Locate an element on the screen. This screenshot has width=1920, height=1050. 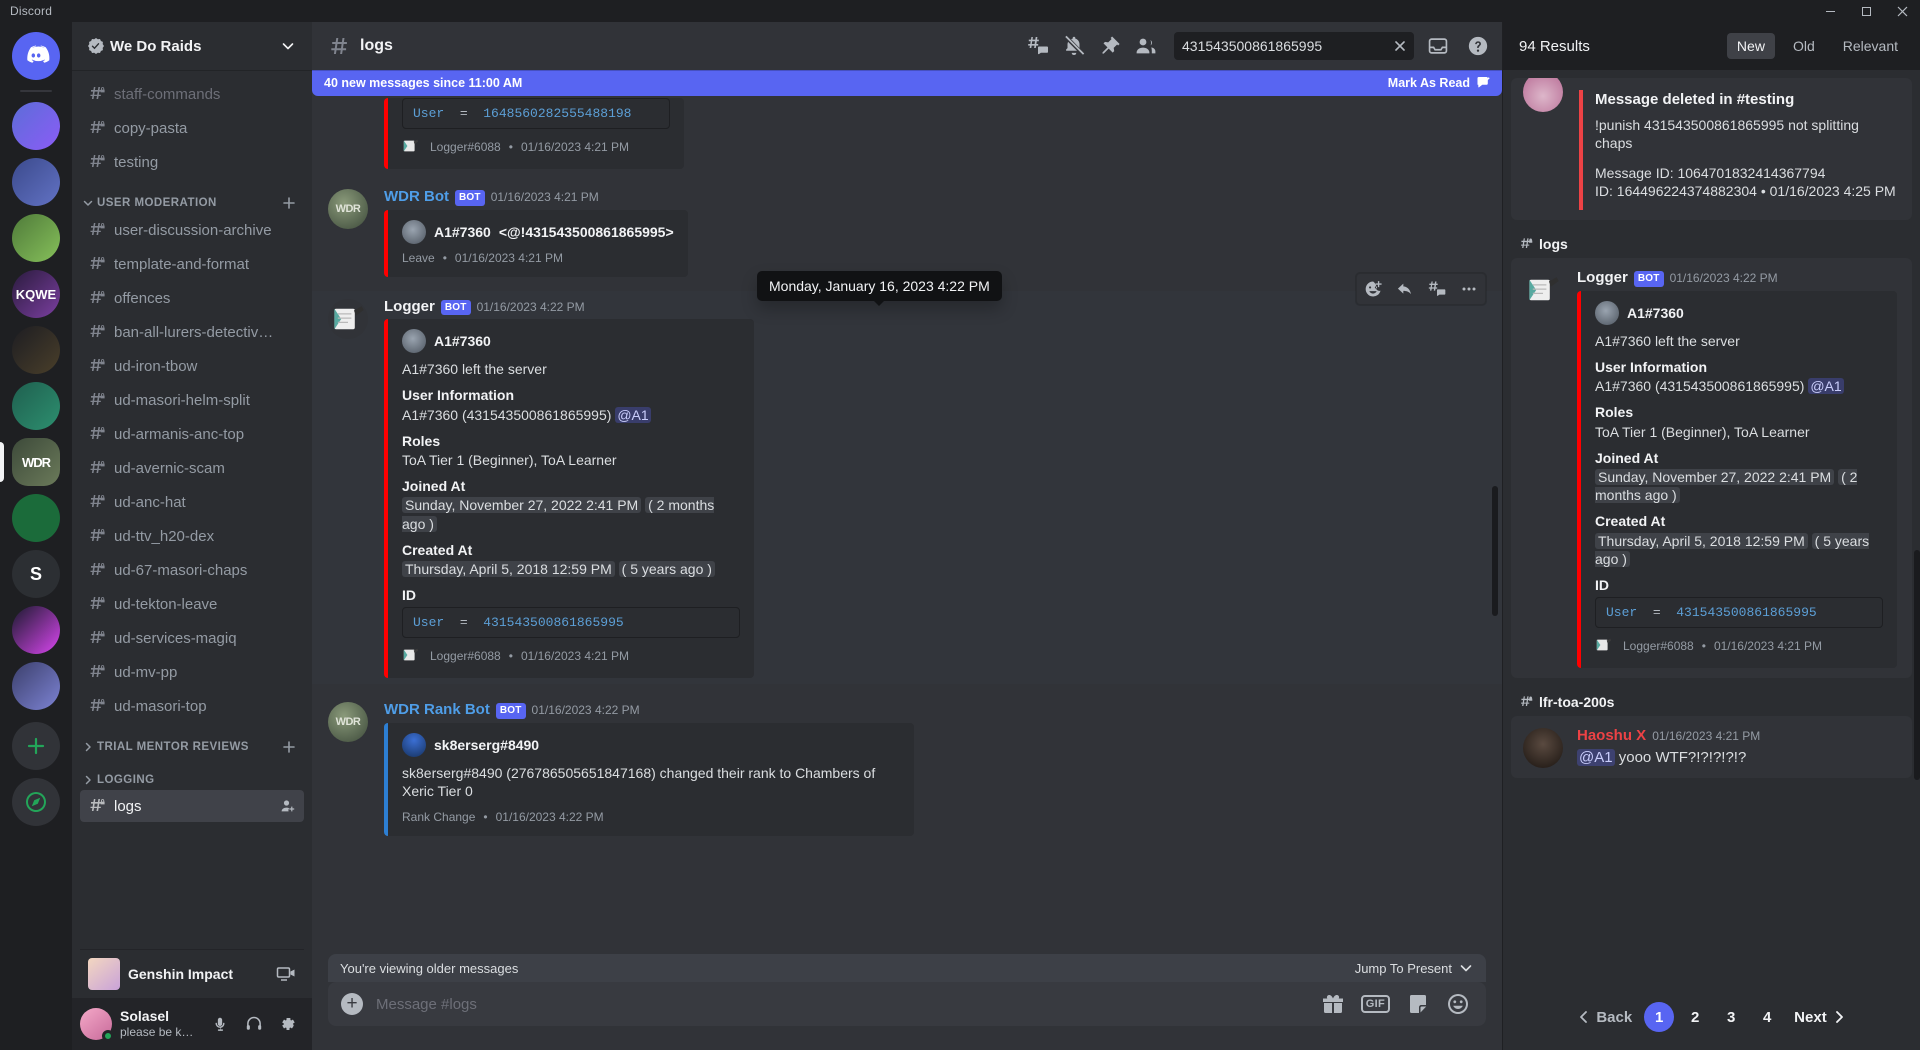
avatar is located at coordinates (97, 1025).